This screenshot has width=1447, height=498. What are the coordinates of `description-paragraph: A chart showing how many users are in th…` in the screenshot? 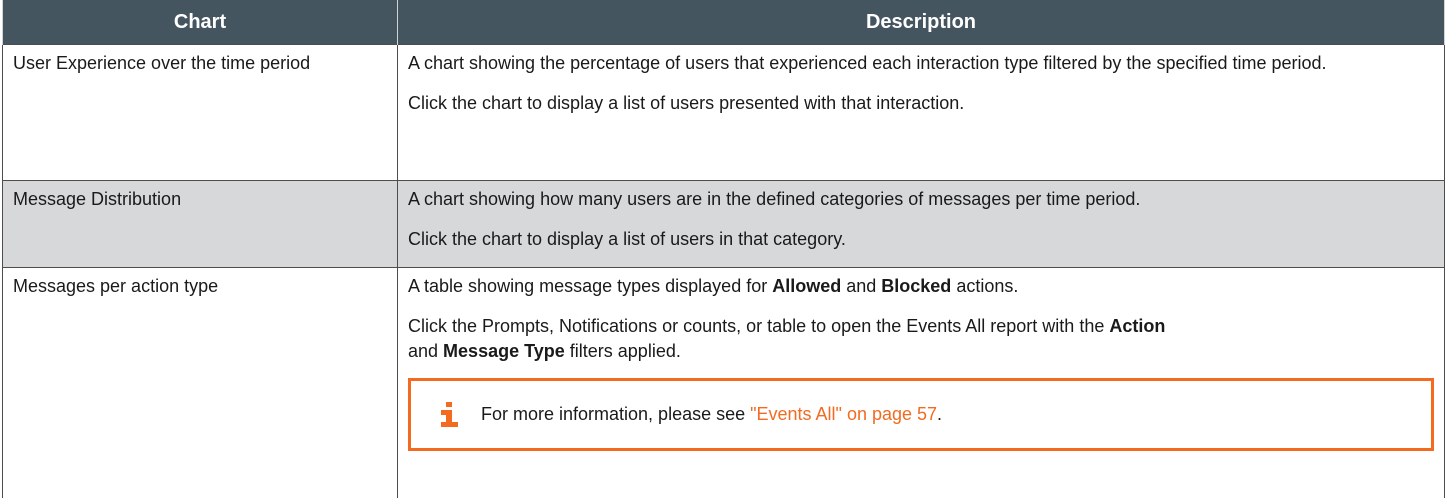 It's located at (774, 199).